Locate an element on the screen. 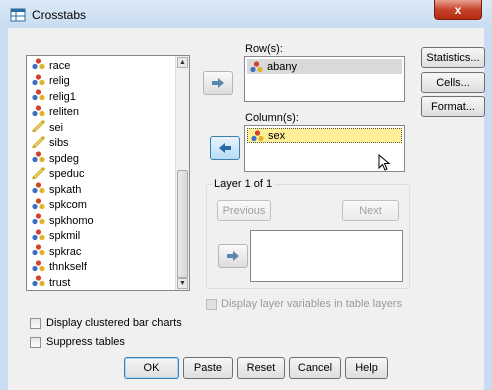 The image size is (492, 390). window-title: Crosstabs is located at coordinates (59, 15).